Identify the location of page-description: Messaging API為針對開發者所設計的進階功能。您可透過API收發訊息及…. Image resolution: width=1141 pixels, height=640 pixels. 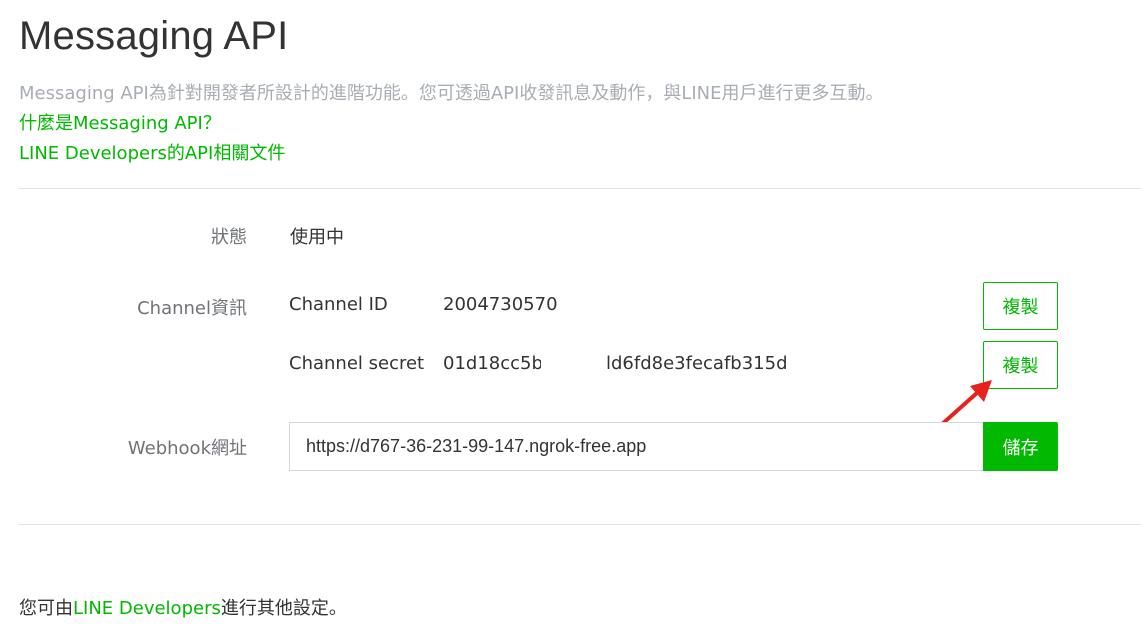
(451, 93).